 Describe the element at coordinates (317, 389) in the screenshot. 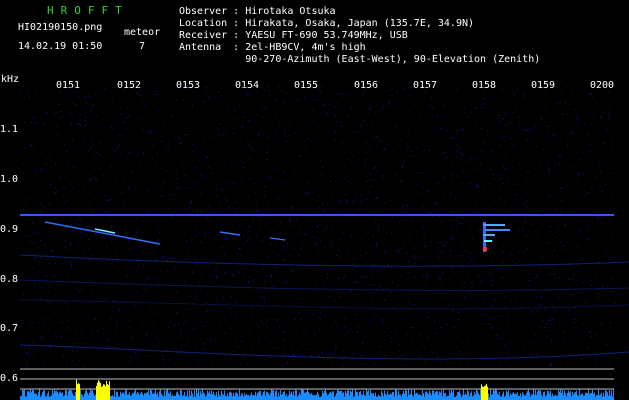

I see `spectrum-strip` at that location.